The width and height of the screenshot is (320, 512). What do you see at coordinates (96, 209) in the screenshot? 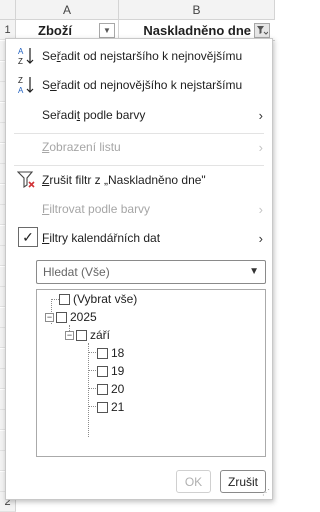
I see `menu-filter-by-color-label: Filtrovat podle barvy` at bounding box center [96, 209].